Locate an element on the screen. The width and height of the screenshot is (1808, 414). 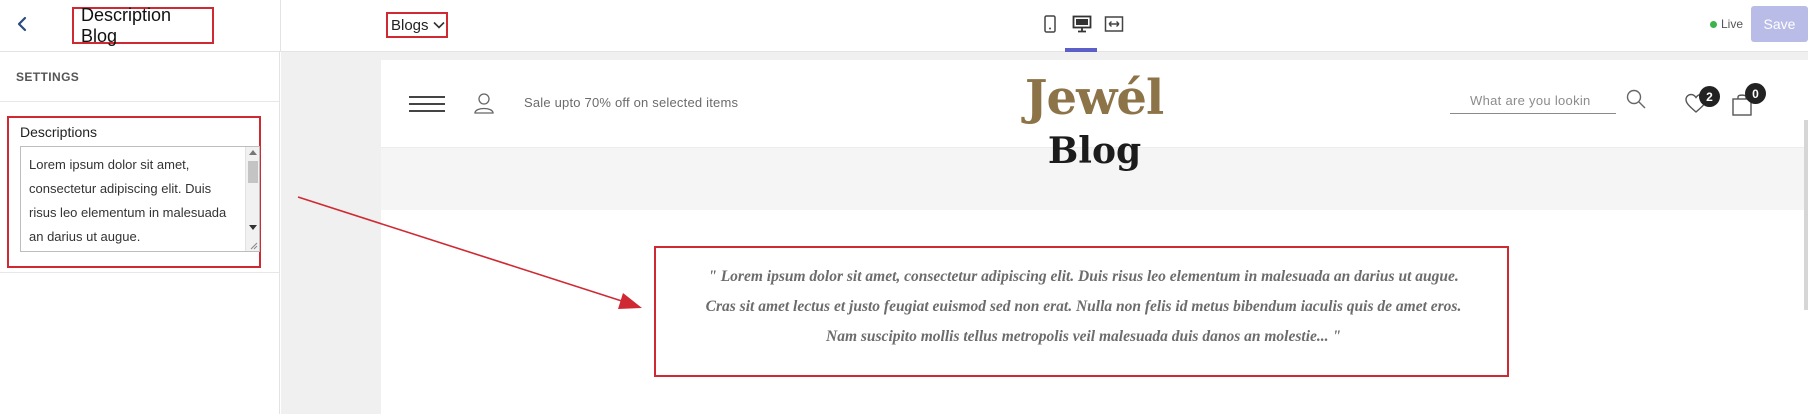
live-status: Live is located at coordinates (1726, 24).